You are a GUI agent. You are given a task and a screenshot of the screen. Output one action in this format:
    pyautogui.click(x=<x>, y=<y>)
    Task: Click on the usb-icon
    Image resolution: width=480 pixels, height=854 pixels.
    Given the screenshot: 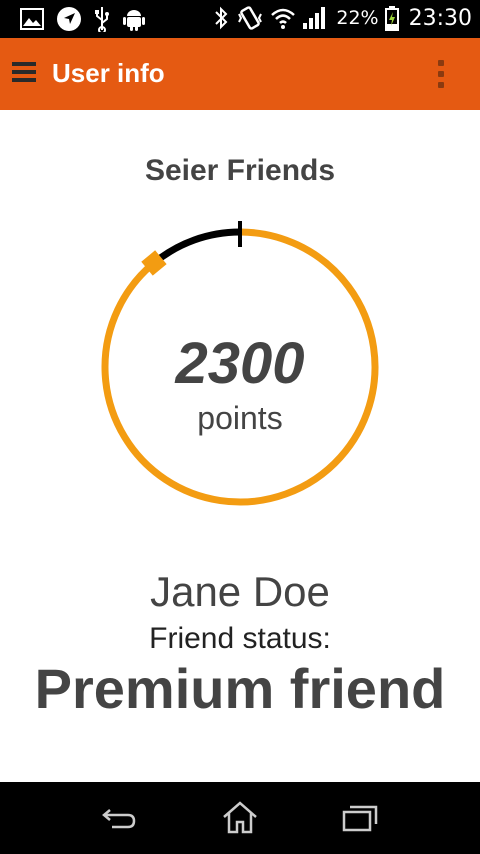 What is the action you would take?
    pyautogui.click(x=102, y=19)
    